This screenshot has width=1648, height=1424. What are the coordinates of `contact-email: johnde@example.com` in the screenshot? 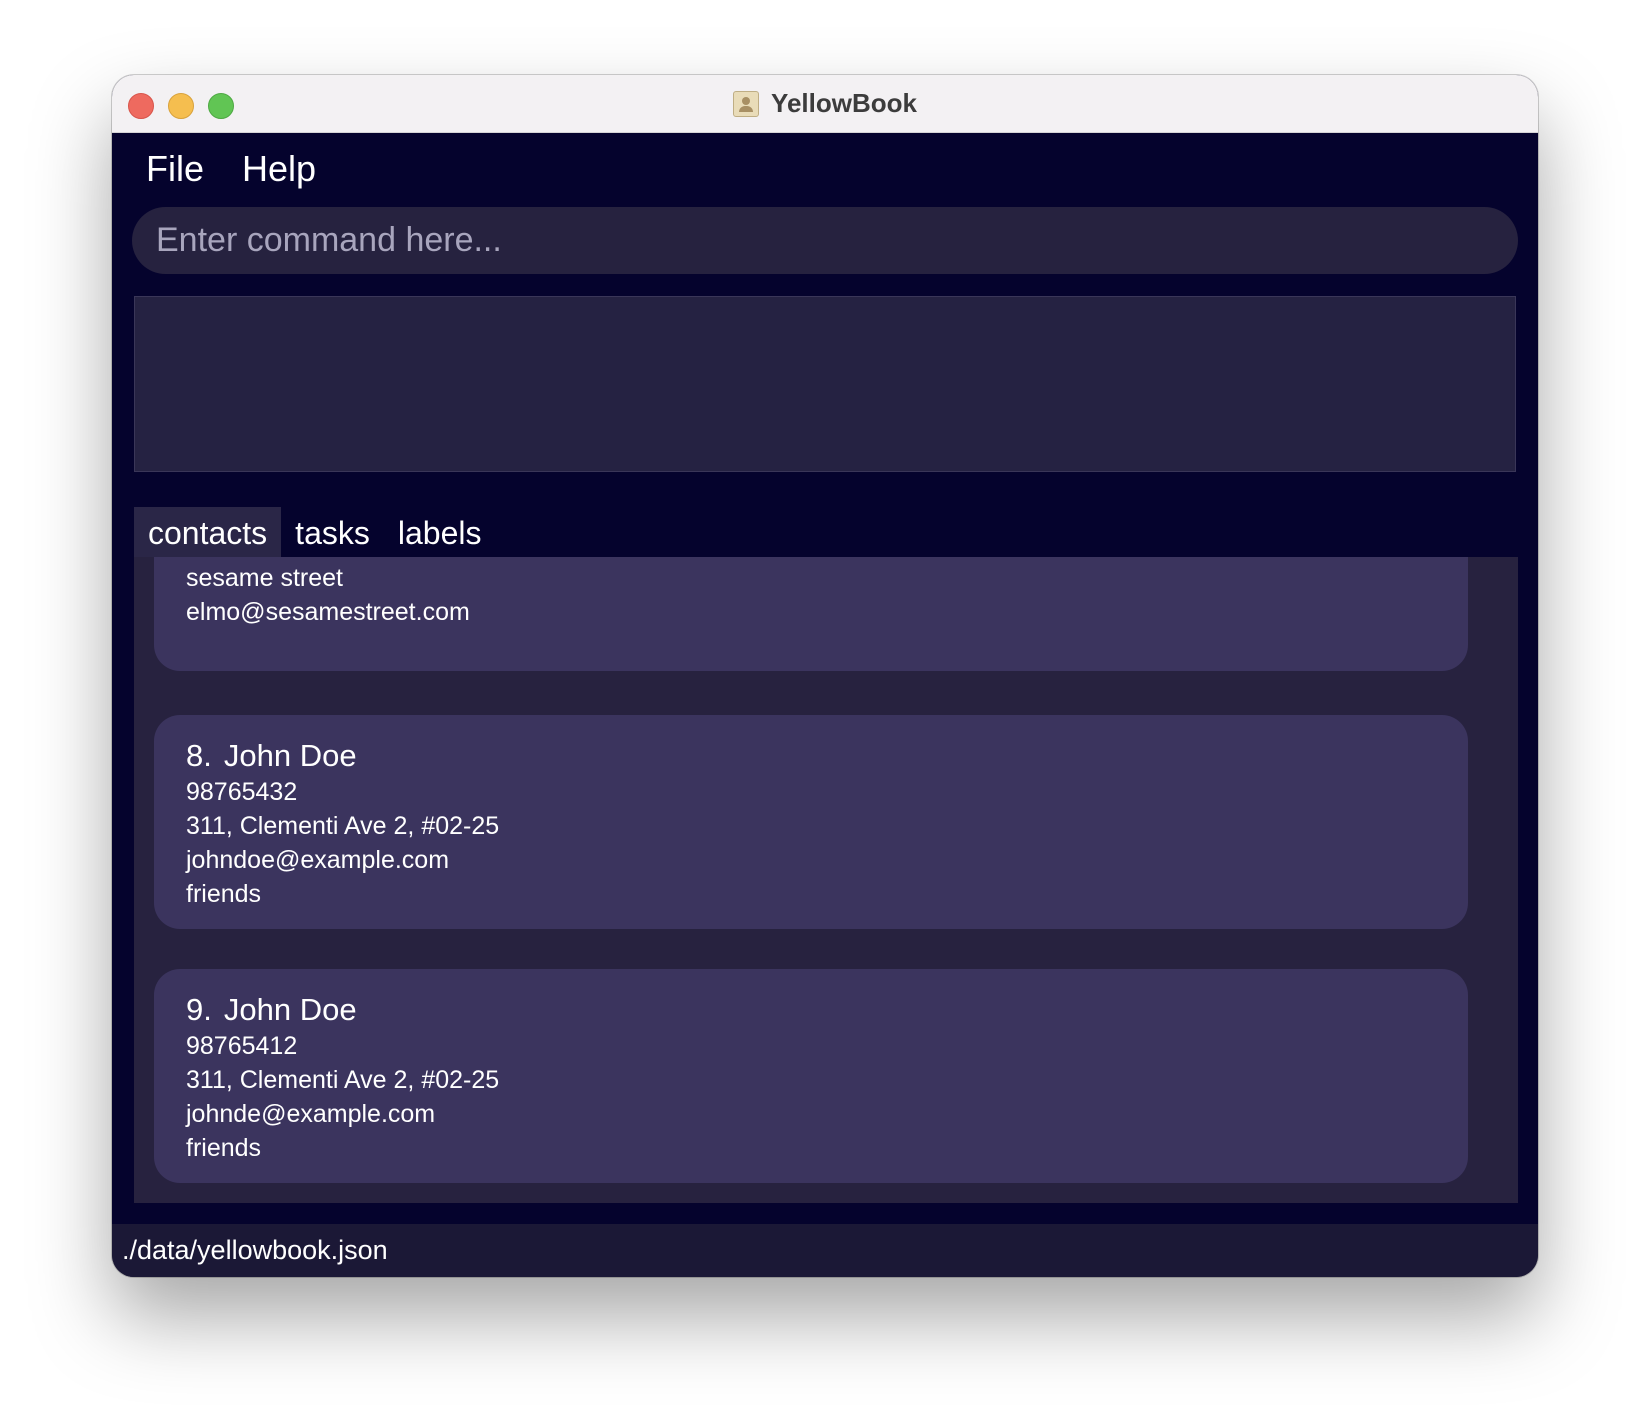 It's located at (311, 1114).